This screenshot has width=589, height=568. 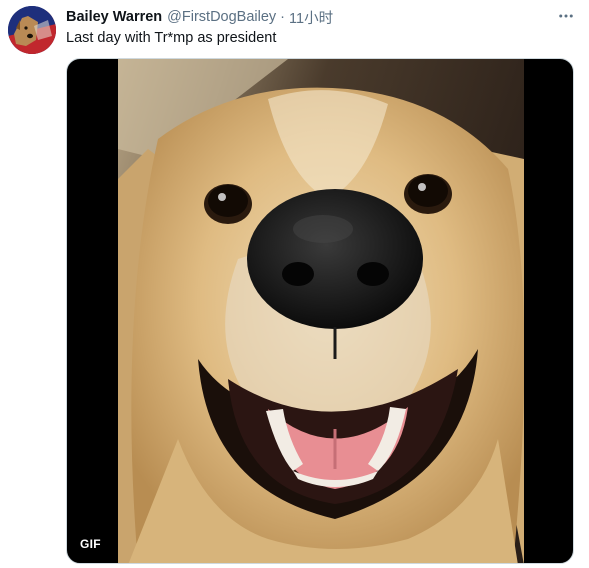 What do you see at coordinates (171, 38) in the screenshot?
I see `tweet-text: Last day with Tr*mp as president` at bounding box center [171, 38].